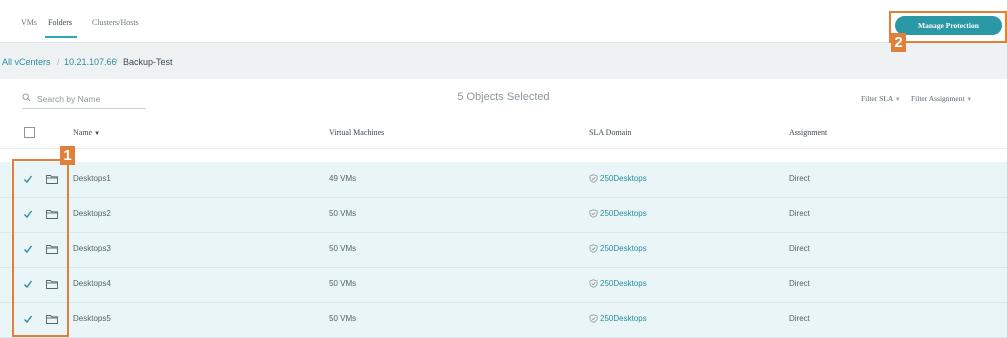 Image resolution: width=1007 pixels, height=338 pixels. Describe the element at coordinates (898, 42) in the screenshot. I see `callout-number-2: 2` at that location.